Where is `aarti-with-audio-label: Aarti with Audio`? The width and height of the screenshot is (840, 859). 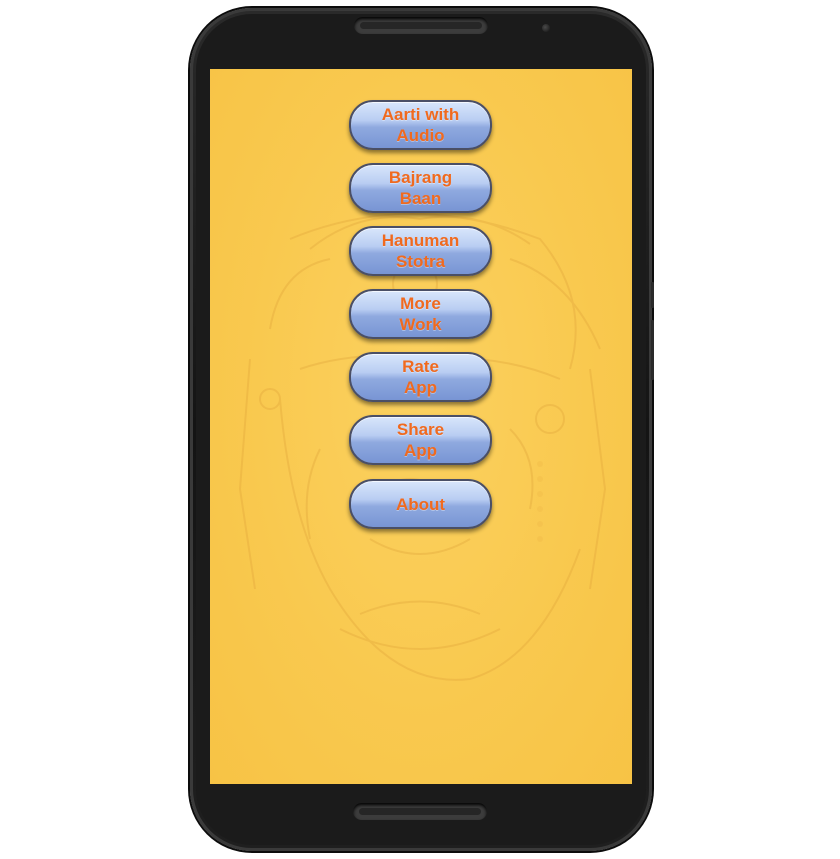 aarti-with-audio-label: Aarti with Audio is located at coordinates (420, 125).